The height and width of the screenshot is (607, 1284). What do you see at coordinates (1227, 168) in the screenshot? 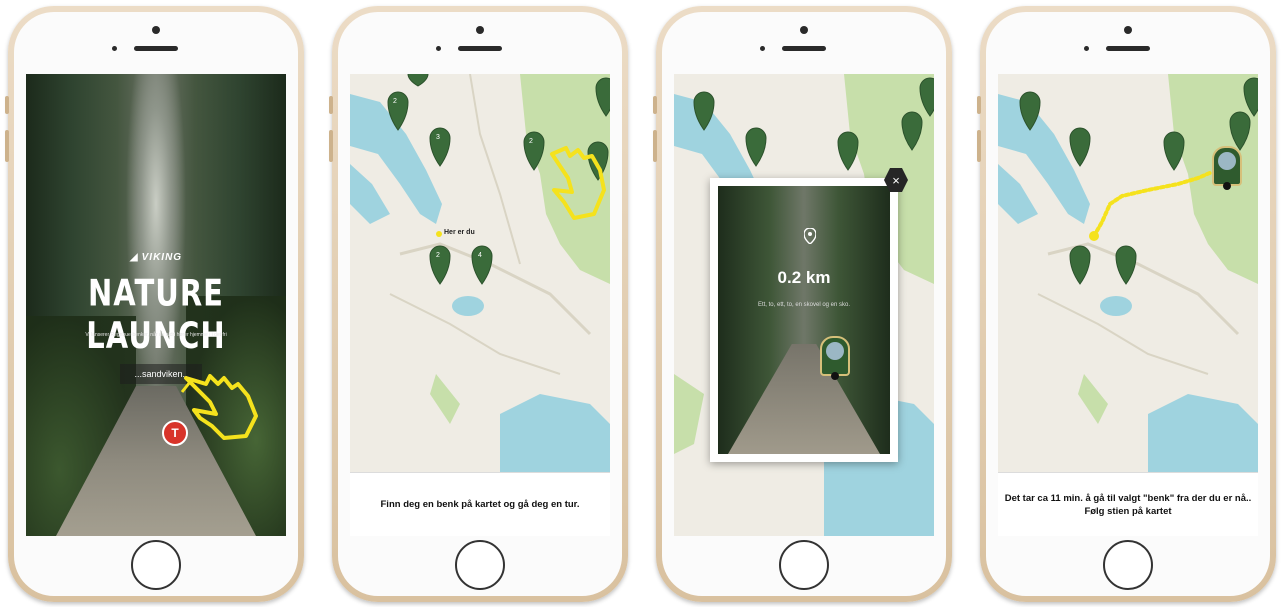
I see `selected-bench-marker-icon` at bounding box center [1227, 168].